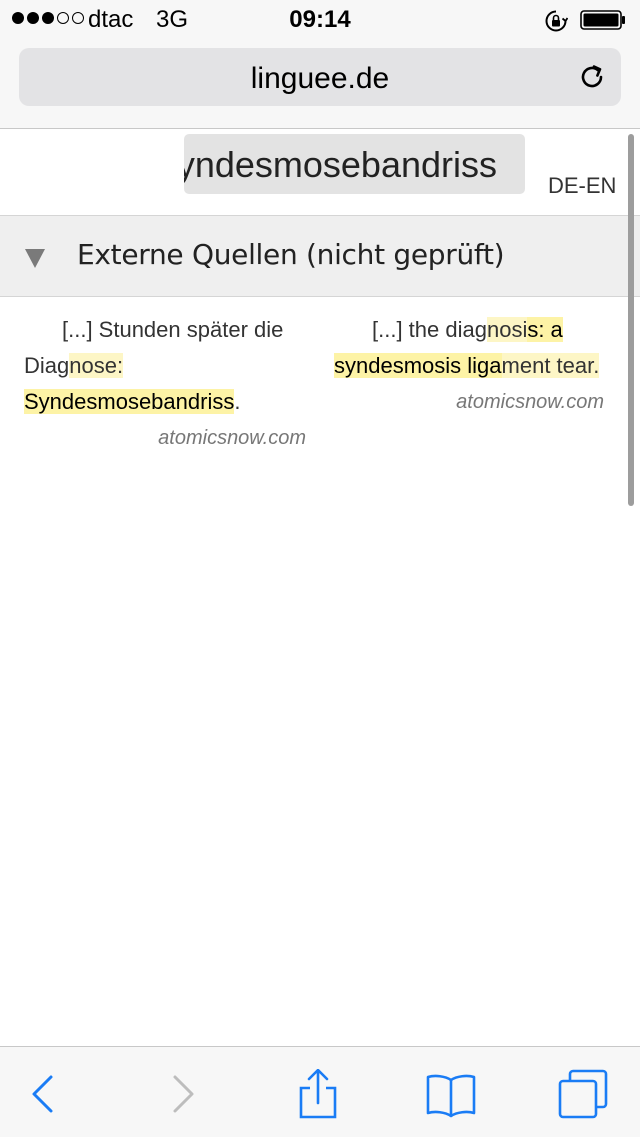  What do you see at coordinates (129, 401) in the screenshot?
I see `example-highlight-term: Syndesmosebandriss` at bounding box center [129, 401].